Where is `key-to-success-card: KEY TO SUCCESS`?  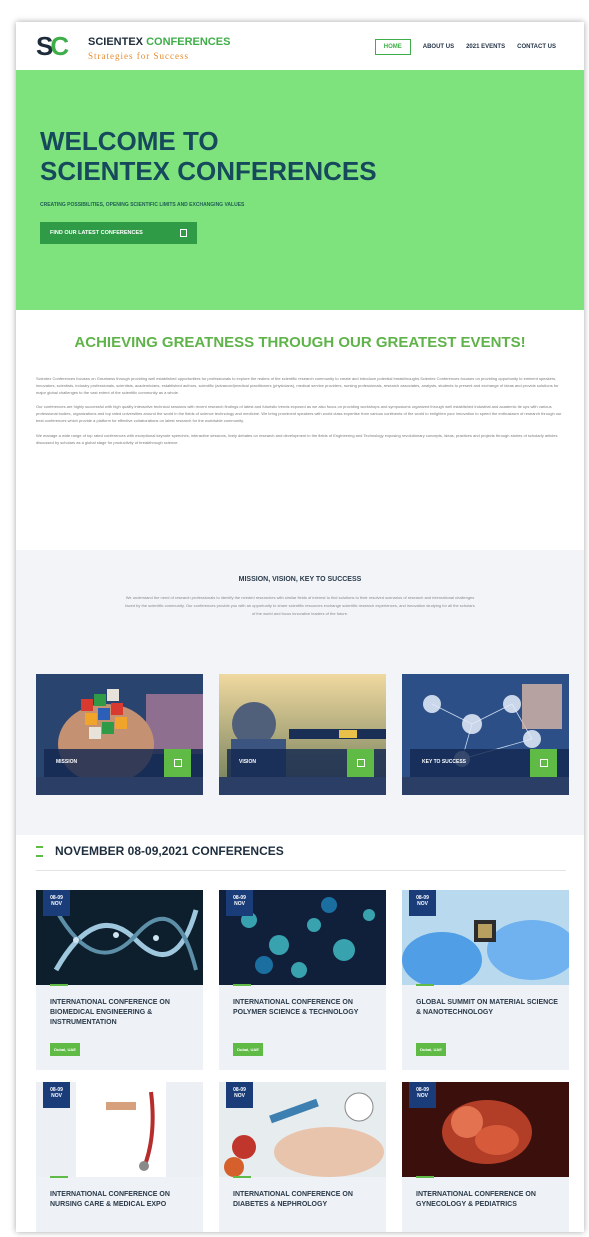 key-to-success-card: KEY TO SUCCESS is located at coordinates (485, 734).